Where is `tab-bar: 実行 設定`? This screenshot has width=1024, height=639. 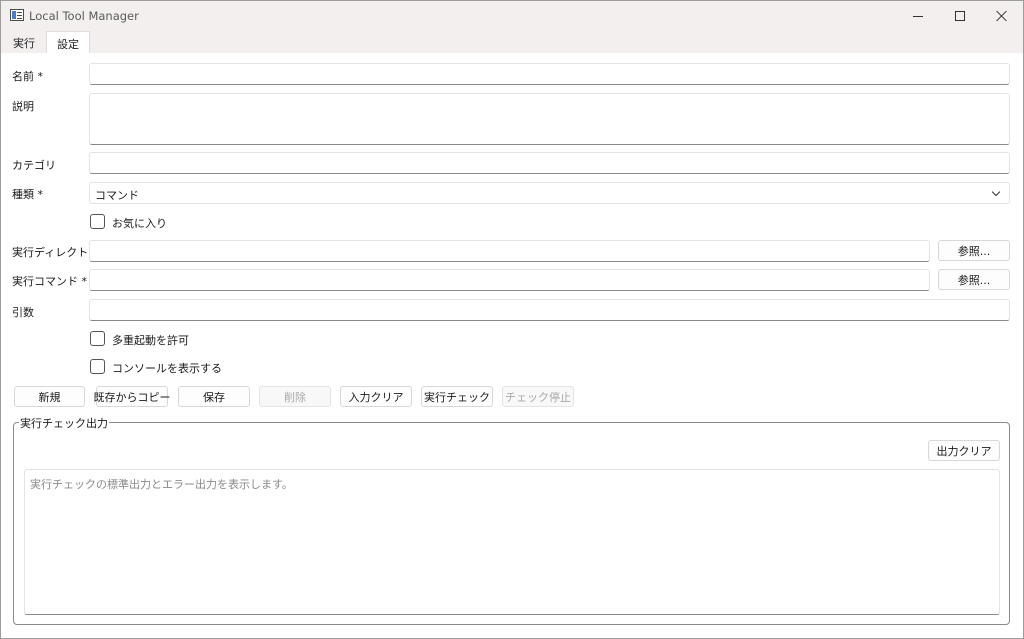
tab-bar: 実行 設定 is located at coordinates (512, 42).